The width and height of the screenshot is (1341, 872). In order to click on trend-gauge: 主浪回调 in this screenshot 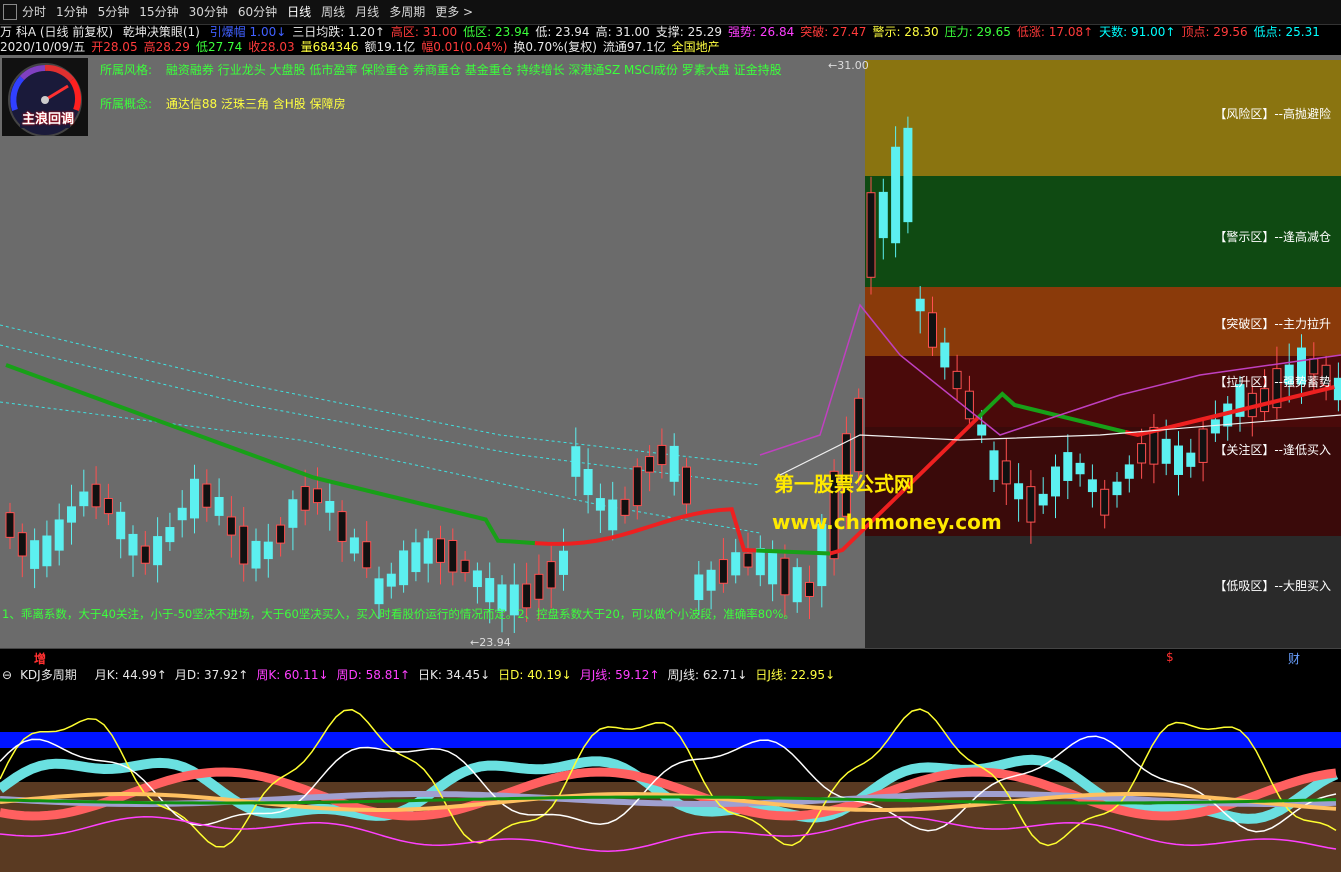, I will do `click(45, 97)`.